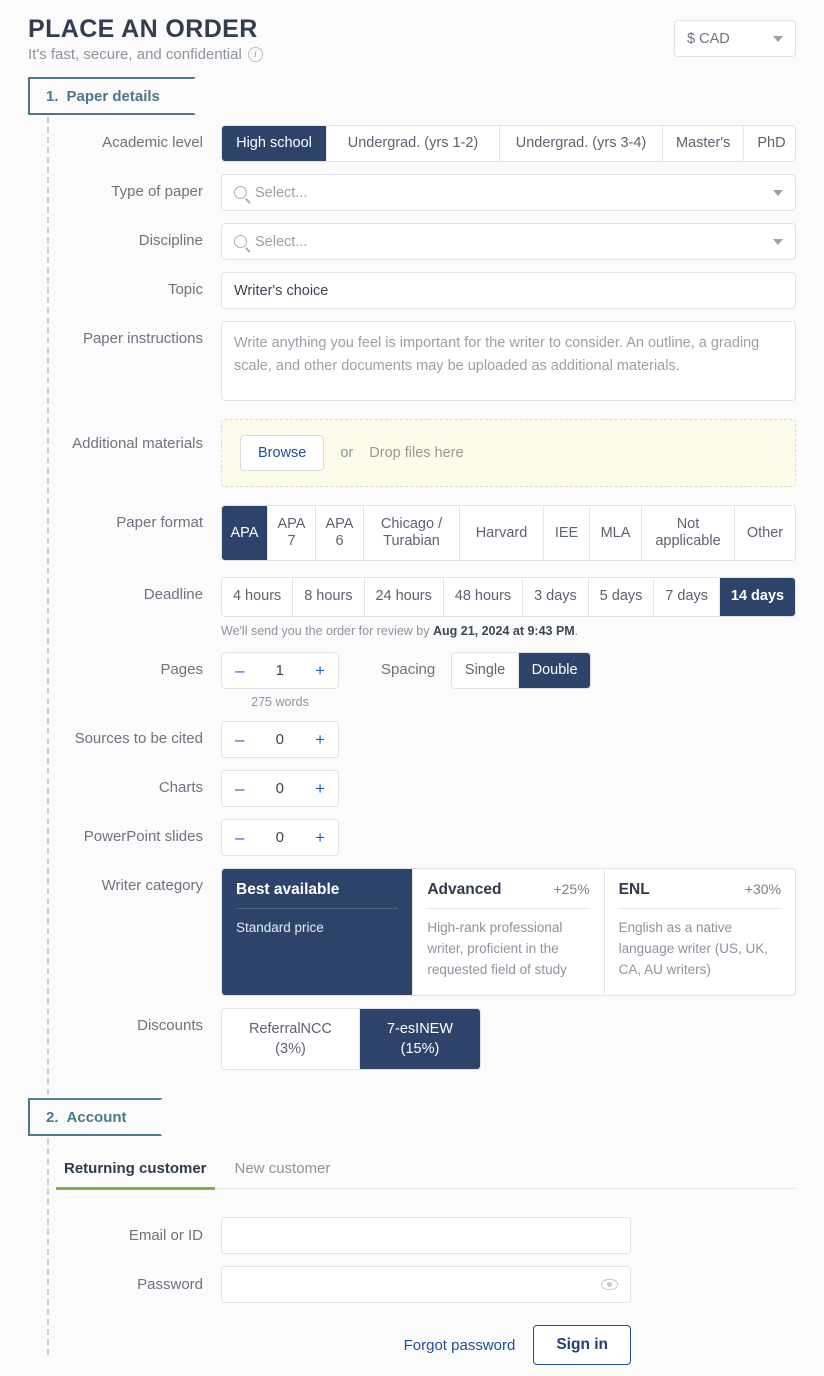 The height and width of the screenshot is (1376, 824). Describe the element at coordinates (318, 931) in the screenshot. I see `writer-category-card: Best available Standard price` at that location.